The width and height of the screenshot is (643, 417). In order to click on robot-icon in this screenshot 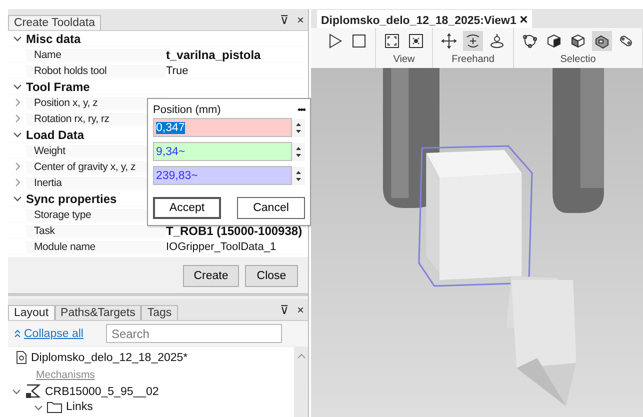, I will do `click(33, 391)`.